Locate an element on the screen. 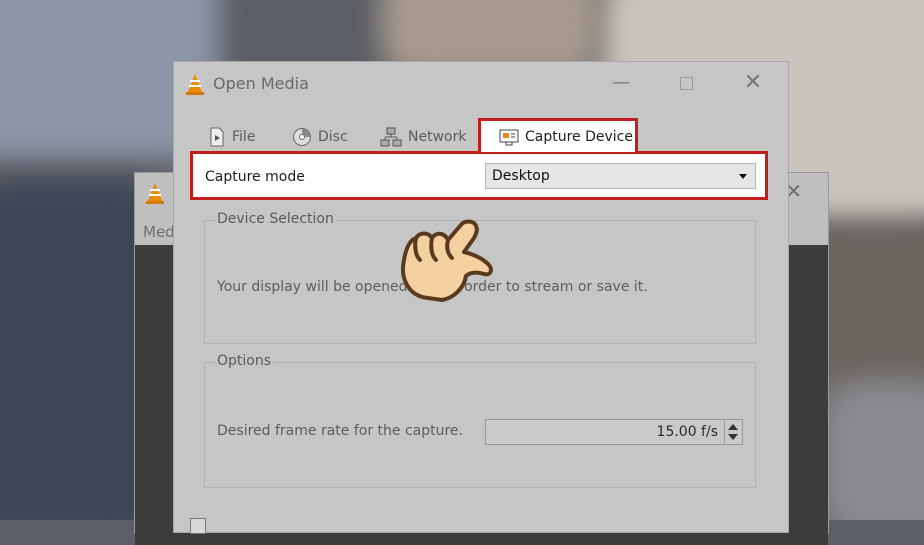 The width and height of the screenshot is (924, 545). tab-network-label: Network is located at coordinates (437, 137).